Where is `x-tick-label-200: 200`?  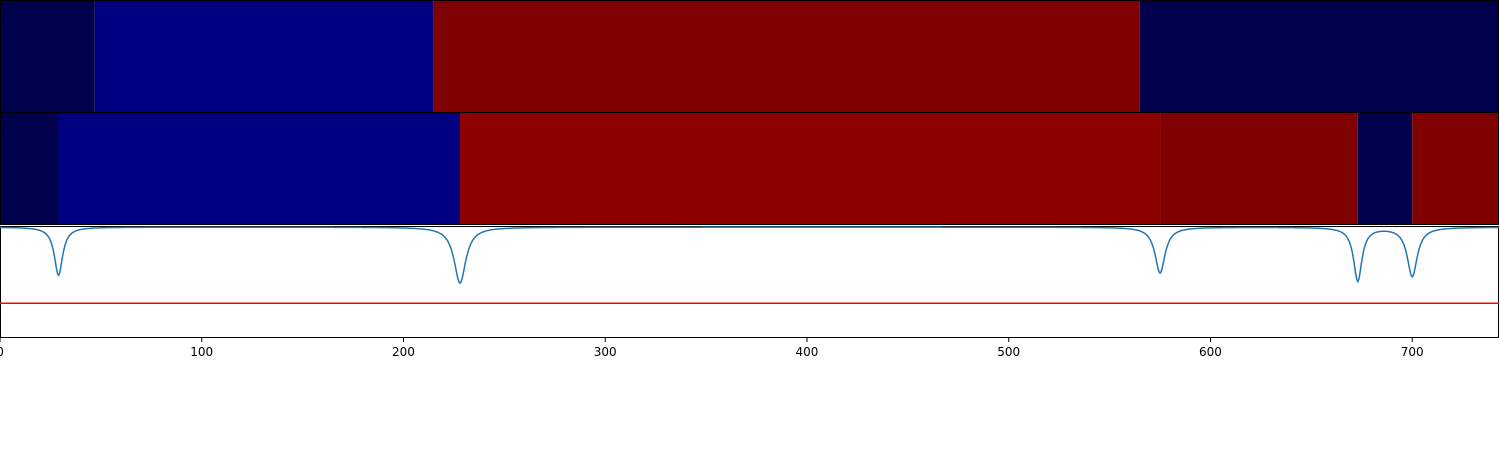 x-tick-label-200: 200 is located at coordinates (403, 352).